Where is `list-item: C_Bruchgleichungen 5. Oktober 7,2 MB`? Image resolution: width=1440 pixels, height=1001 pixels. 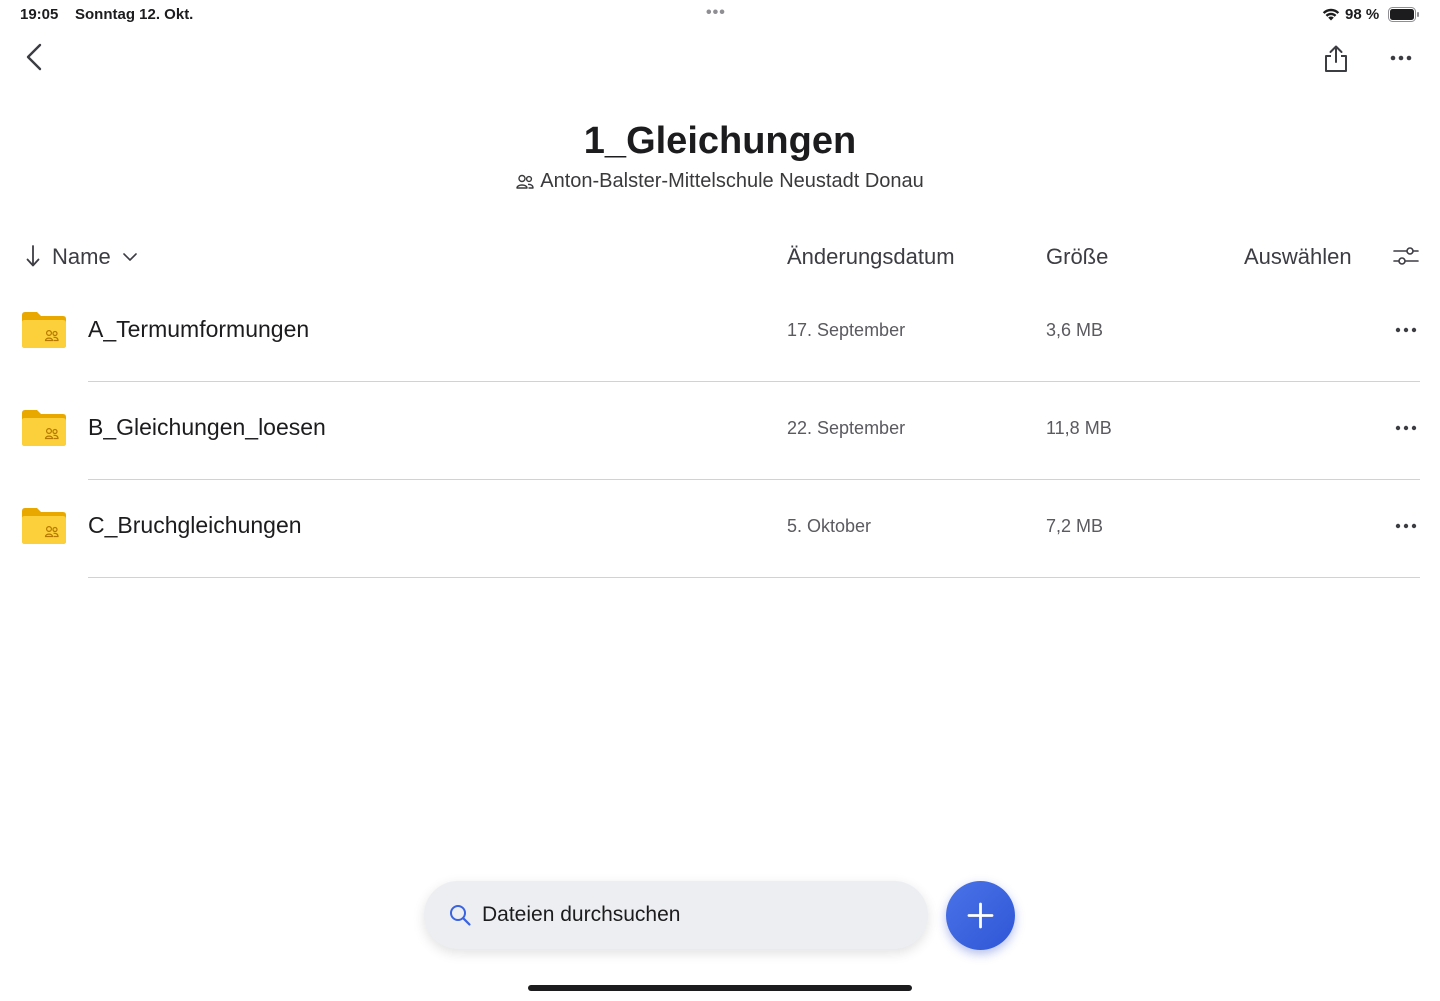 list-item: C_Bruchgleichungen 5. Oktober 7,2 MB is located at coordinates (720, 529).